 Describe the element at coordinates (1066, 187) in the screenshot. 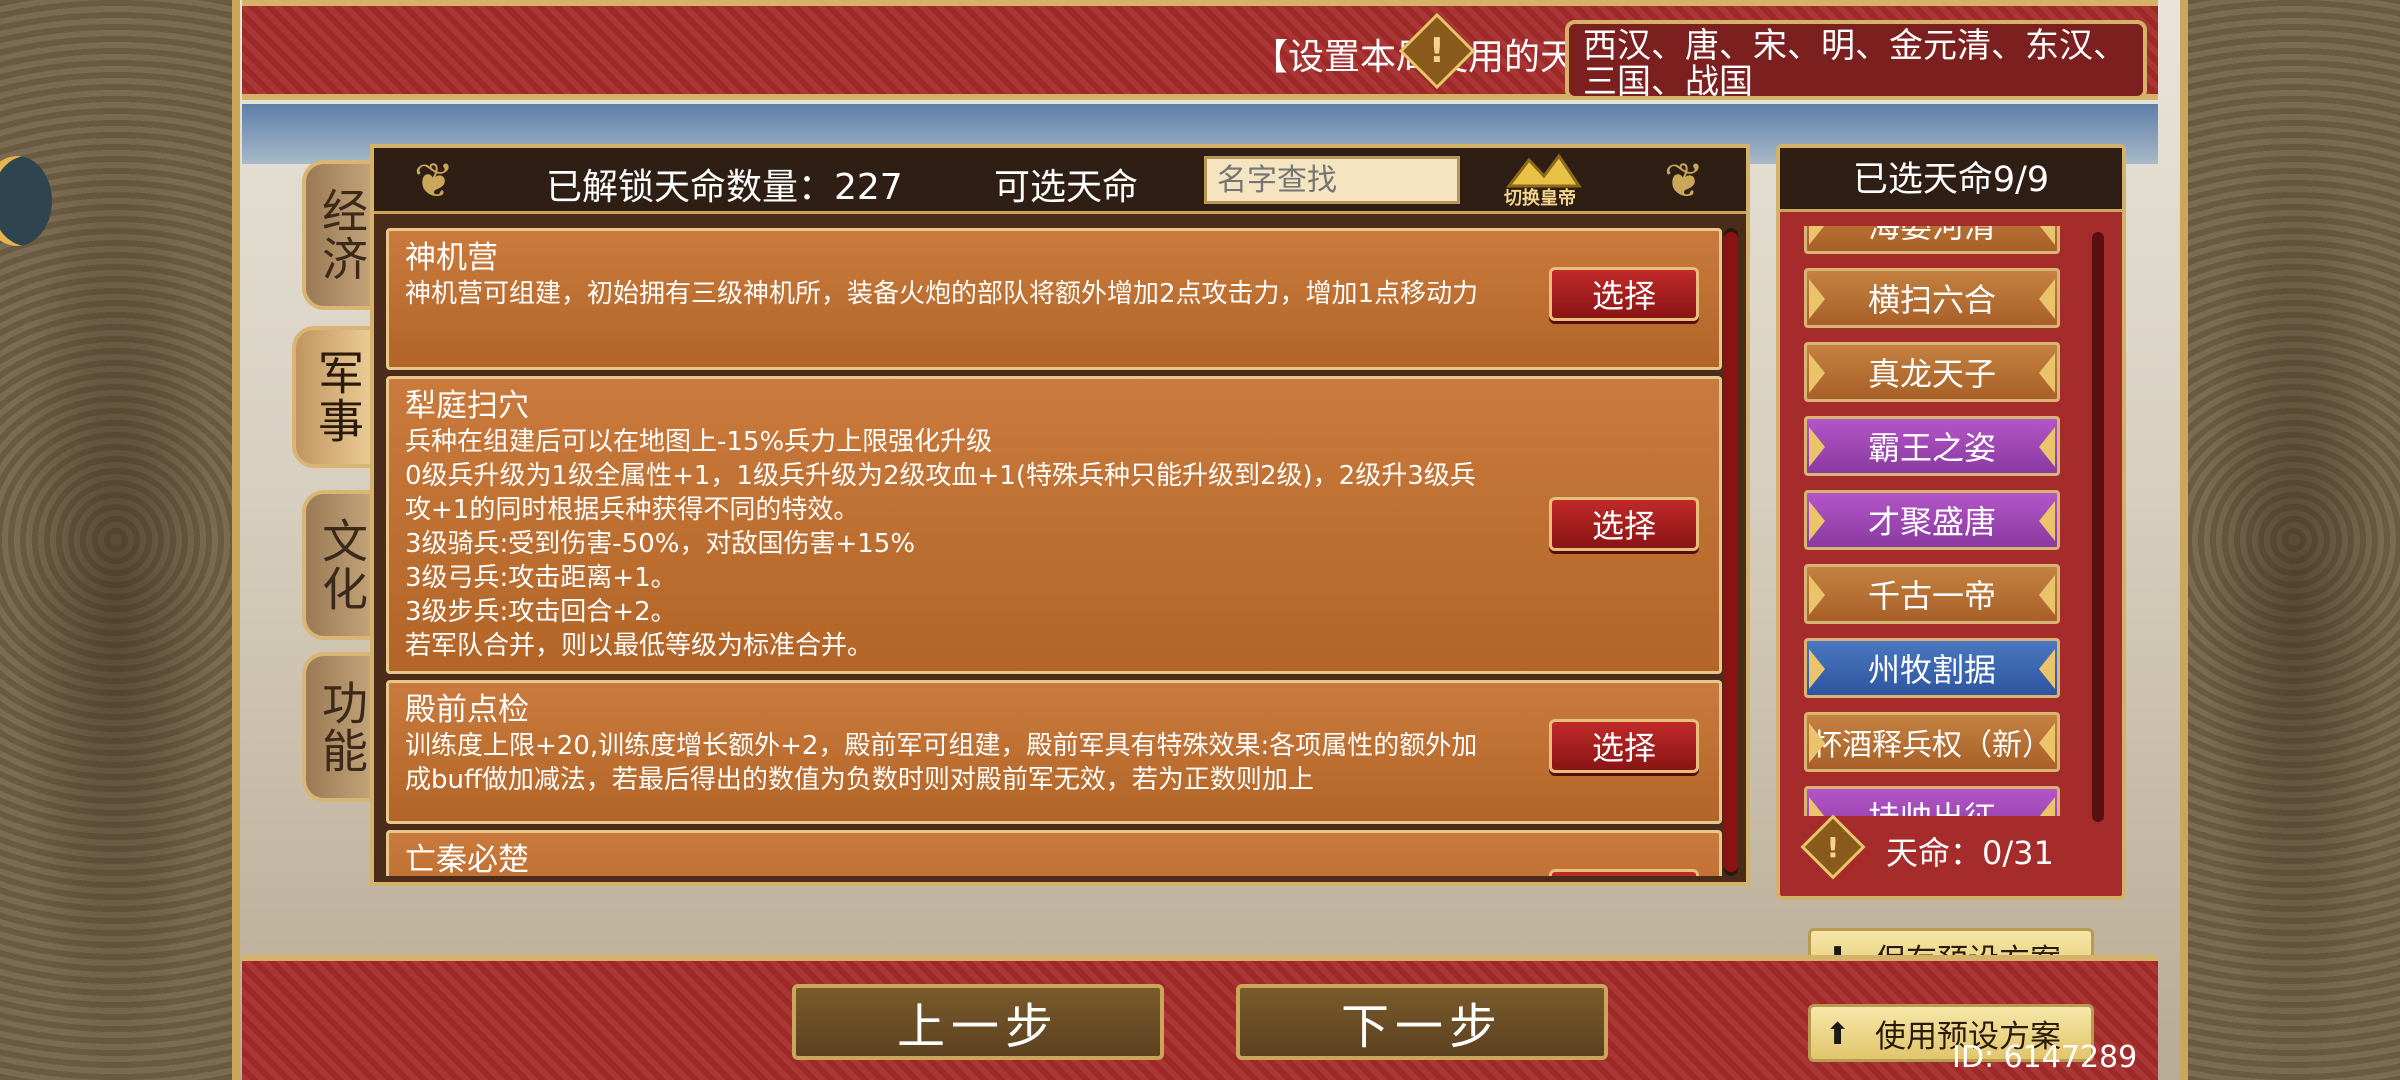

I see `available-label: 可选天命` at that location.